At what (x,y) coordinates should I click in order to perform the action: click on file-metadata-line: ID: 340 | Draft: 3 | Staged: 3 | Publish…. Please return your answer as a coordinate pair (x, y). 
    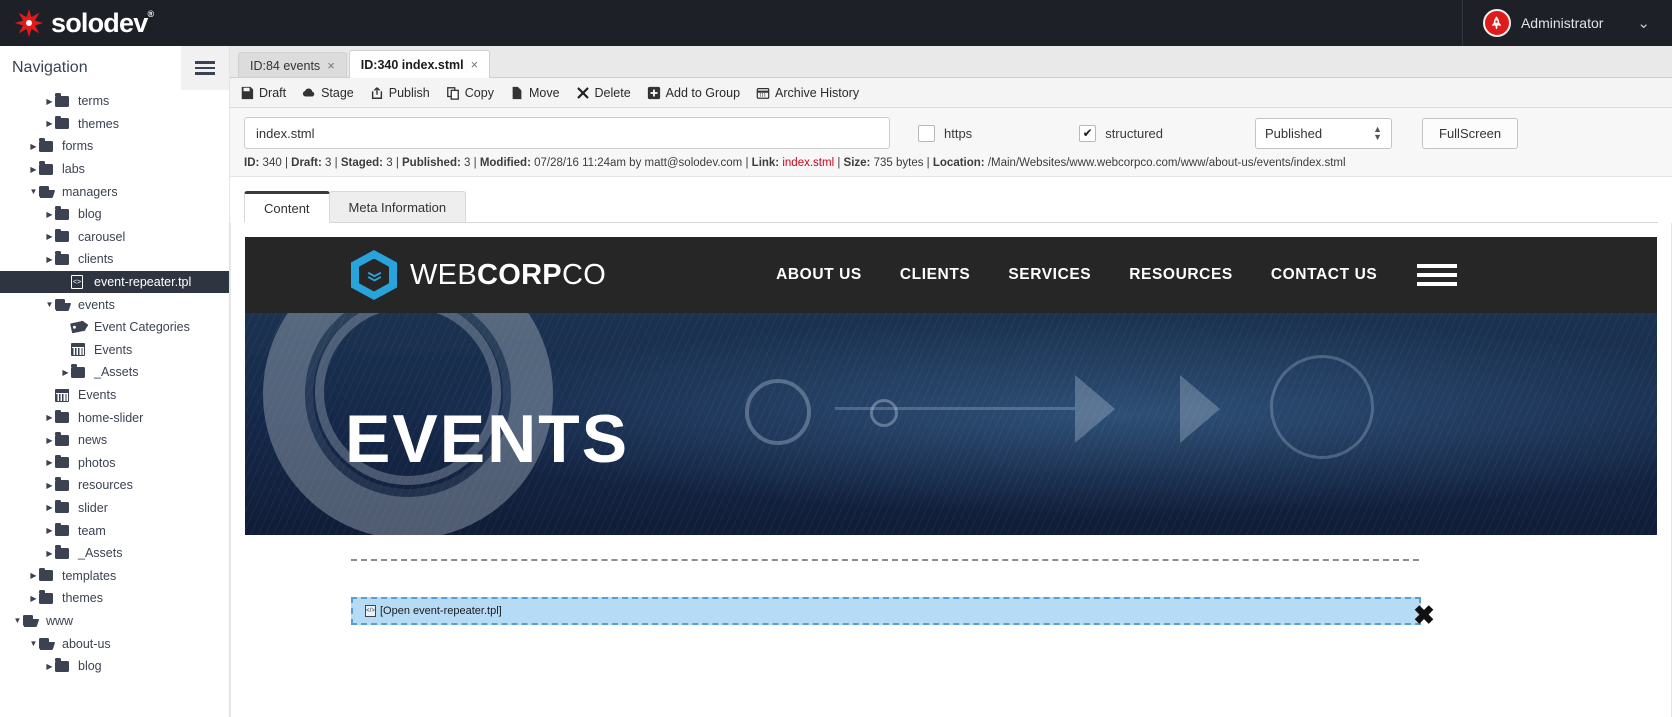
    Looking at the image, I should click on (951, 162).